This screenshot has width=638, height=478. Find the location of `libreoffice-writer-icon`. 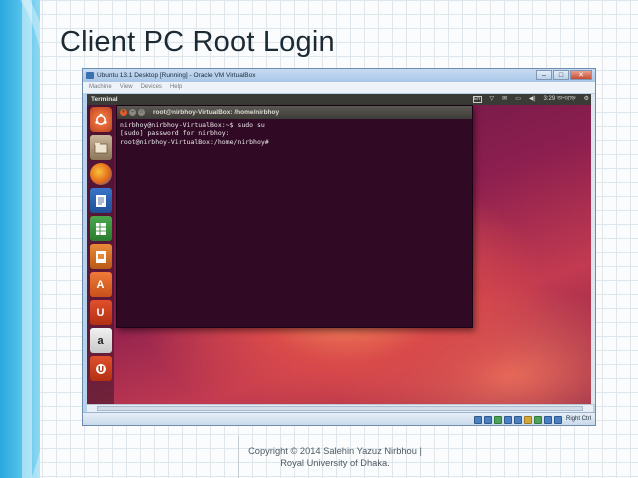

libreoffice-writer-icon is located at coordinates (100, 200).